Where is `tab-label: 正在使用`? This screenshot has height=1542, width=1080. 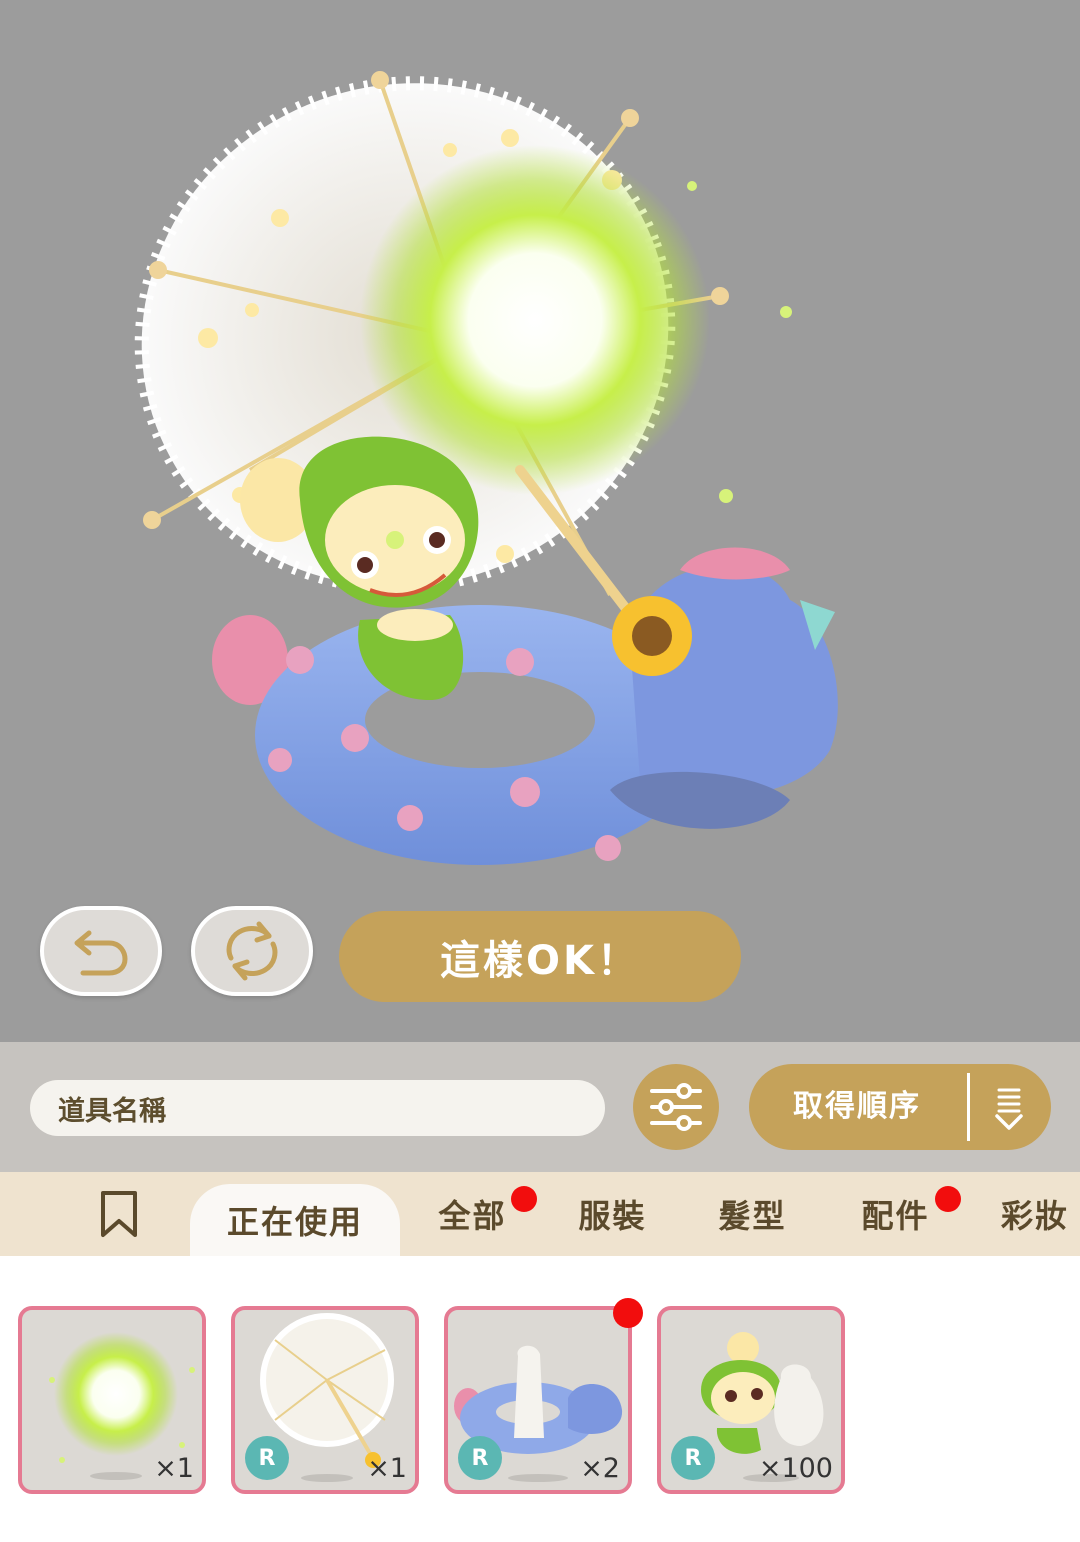 tab-label: 正在使用 is located at coordinates (294, 1222).